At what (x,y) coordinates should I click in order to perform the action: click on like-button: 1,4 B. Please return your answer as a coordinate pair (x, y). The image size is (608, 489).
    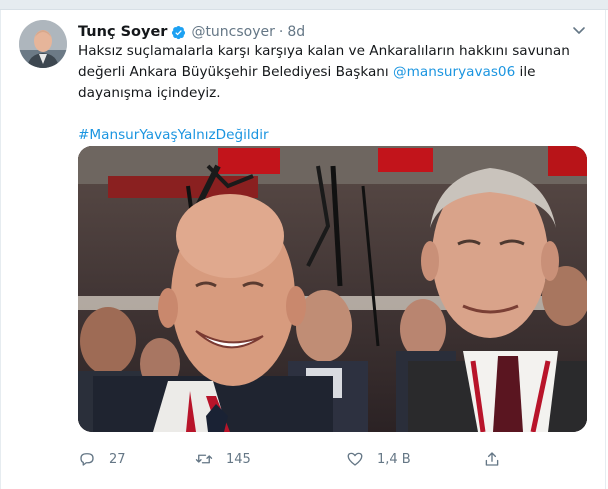
    Looking at the image, I should click on (378, 459).